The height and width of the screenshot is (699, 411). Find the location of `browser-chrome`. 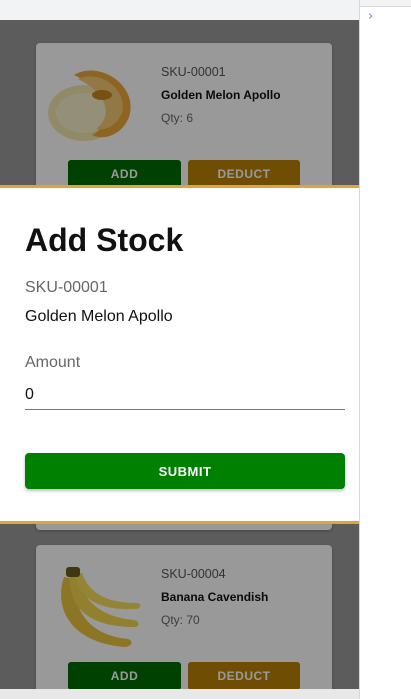

browser-chrome is located at coordinates (205, 10).